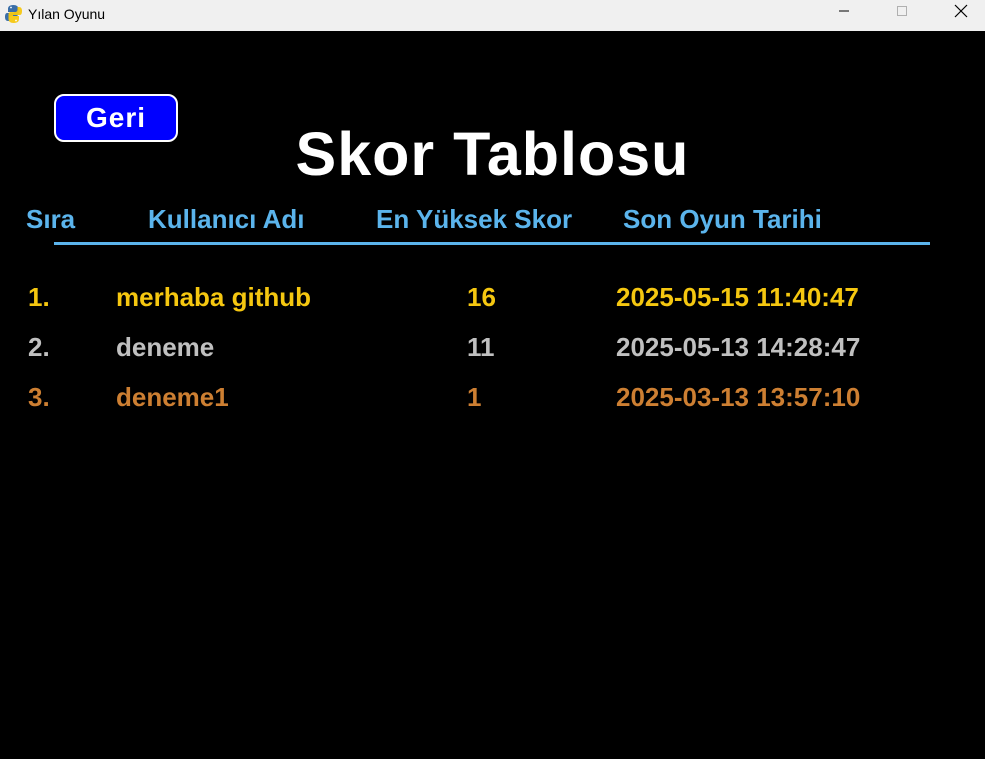 The image size is (985, 759). I want to click on row-3-score: 1, so click(474, 397).